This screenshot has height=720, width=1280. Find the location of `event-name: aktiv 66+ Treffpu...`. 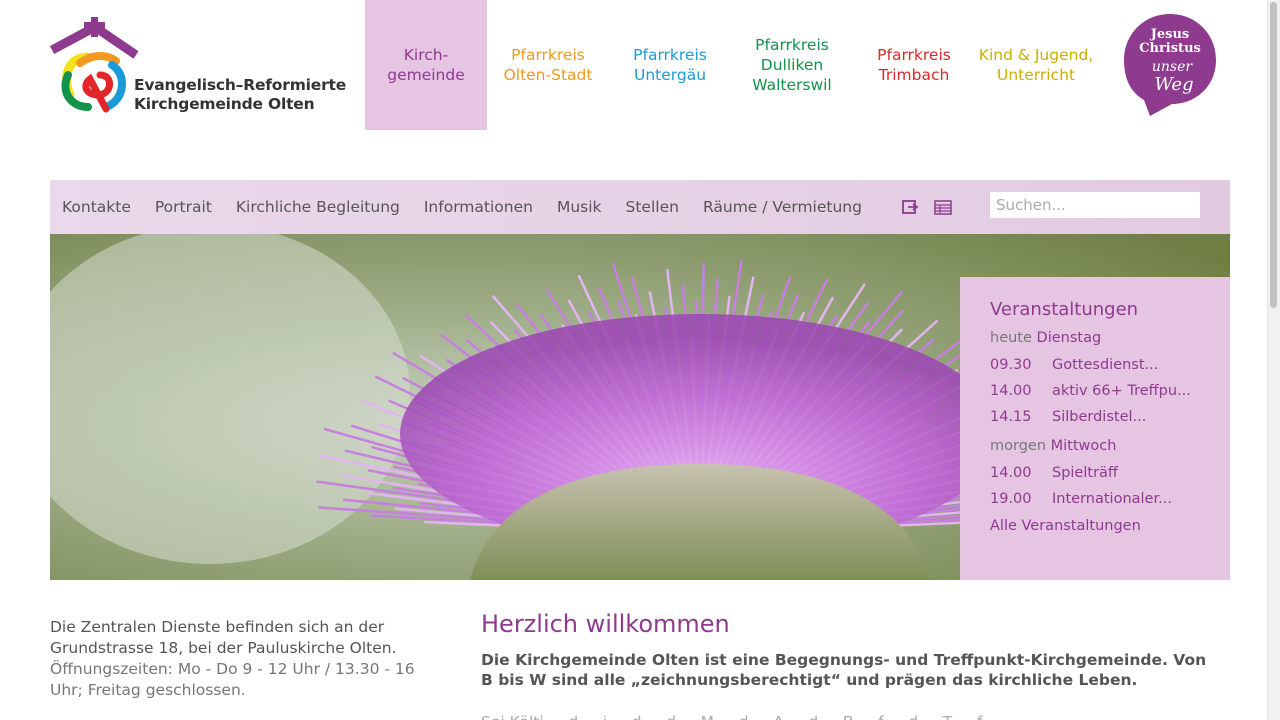

event-name: aktiv 66+ Treffpu... is located at coordinates (1121, 391).